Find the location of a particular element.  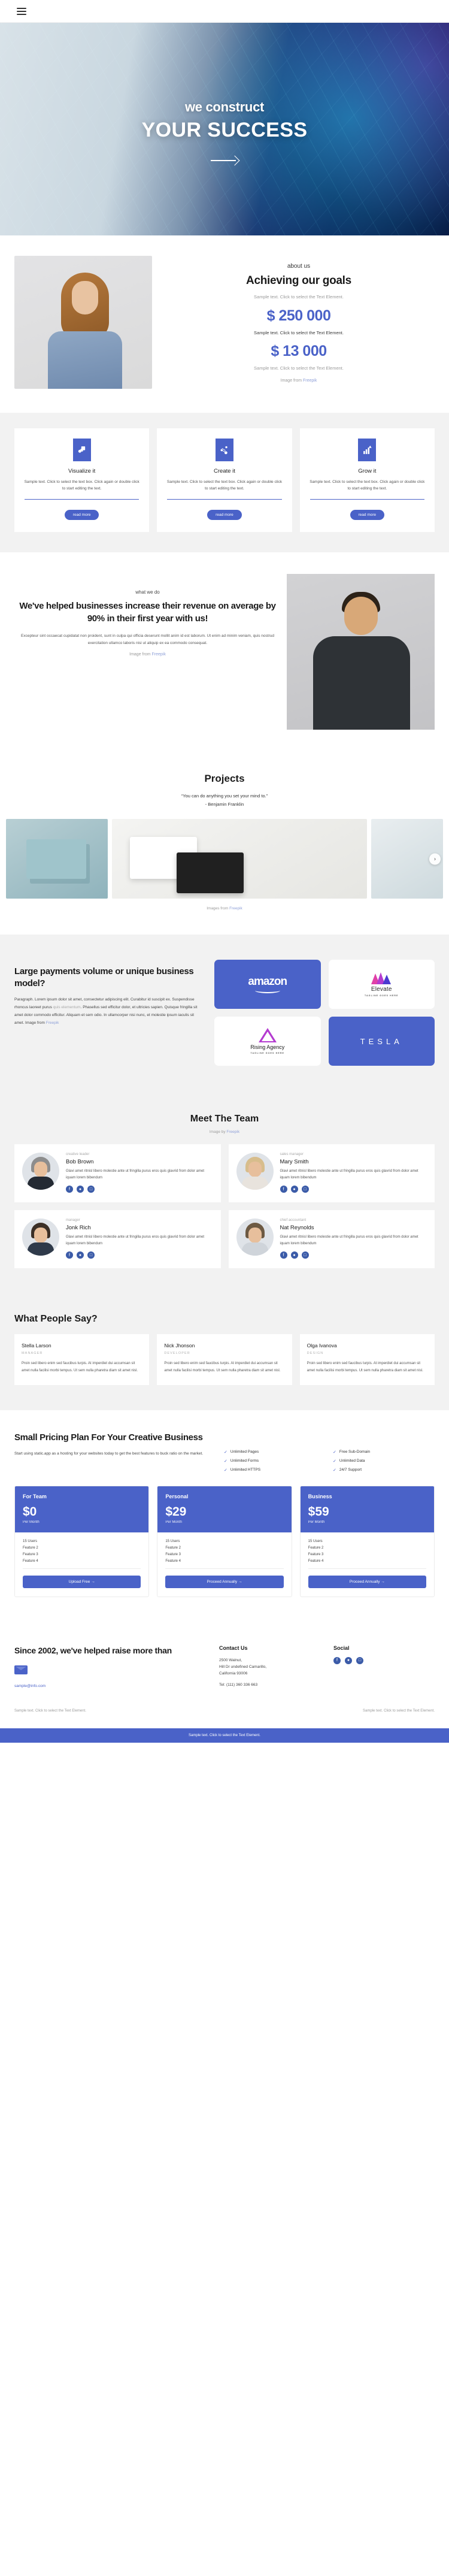

projects-credit: Images from Freepik is located at coordinates (224, 908).